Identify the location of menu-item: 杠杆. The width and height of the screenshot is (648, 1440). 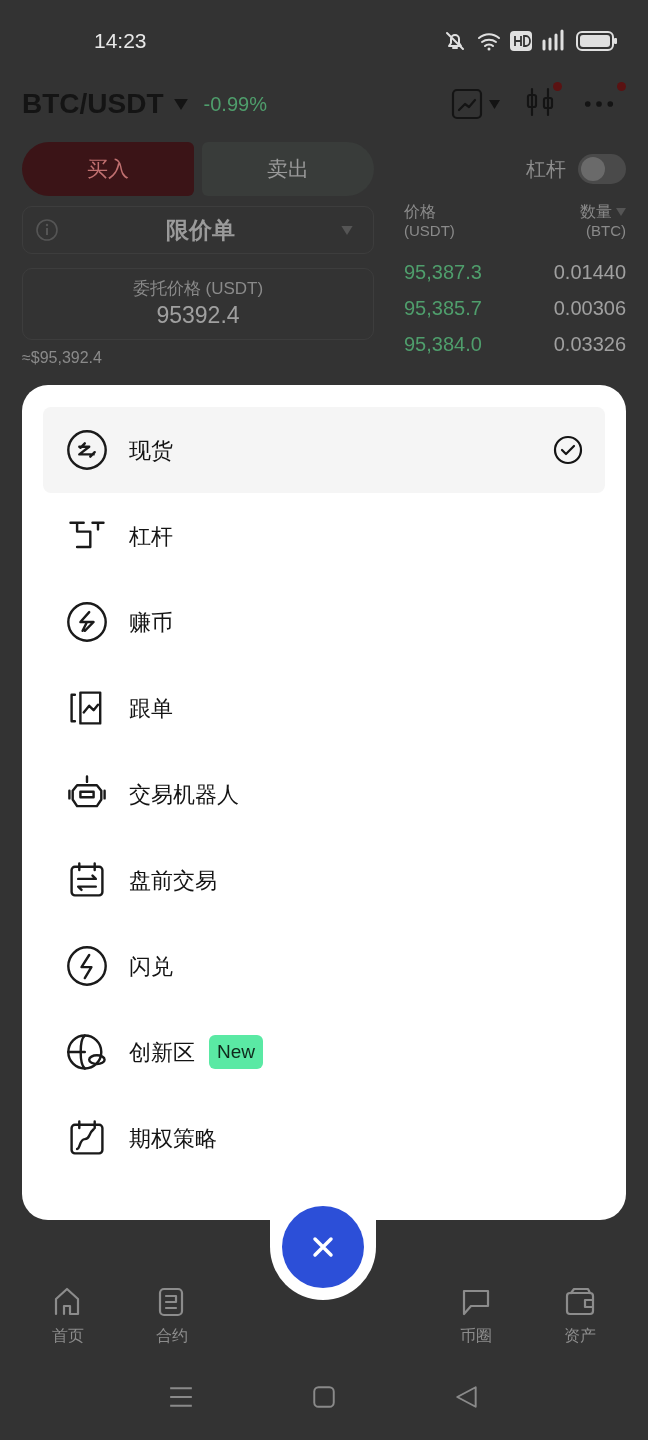
(324, 536).